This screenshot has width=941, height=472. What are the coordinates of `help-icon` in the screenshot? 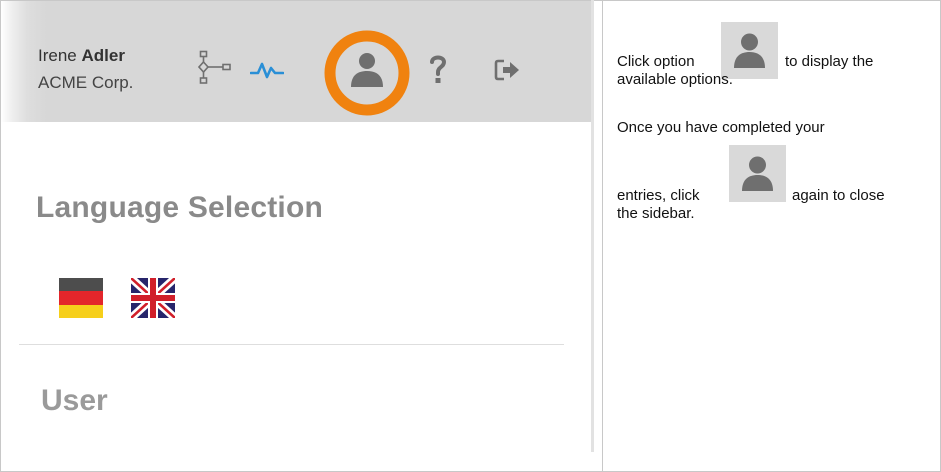 It's located at (438, 68).